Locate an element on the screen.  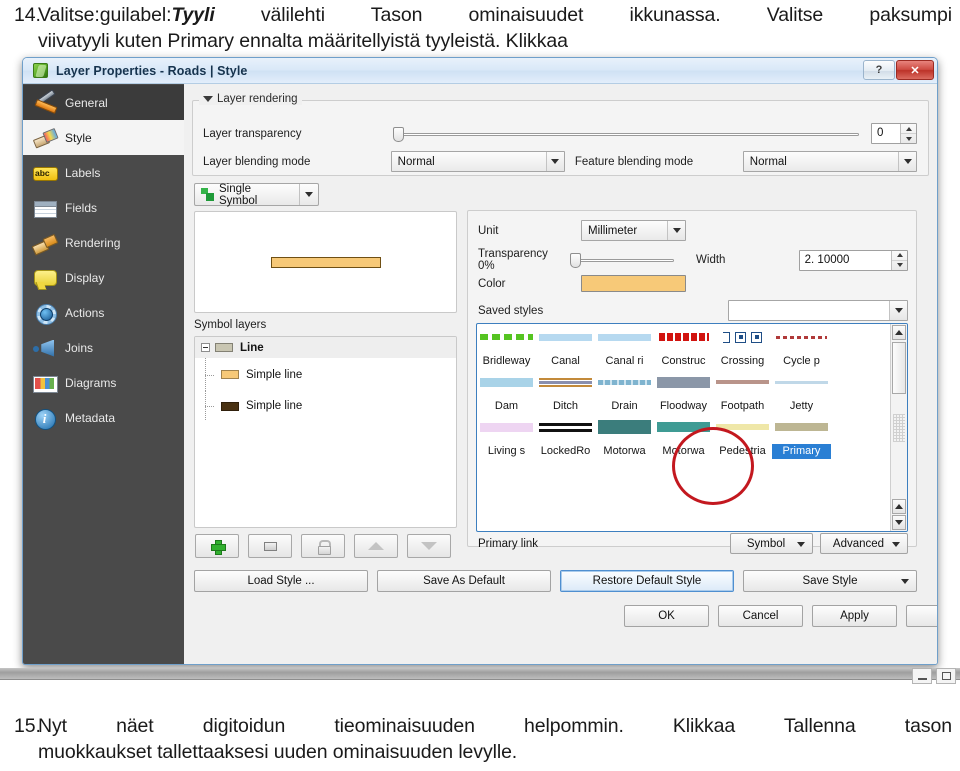
help-button: ? is located at coordinates (879, 70).